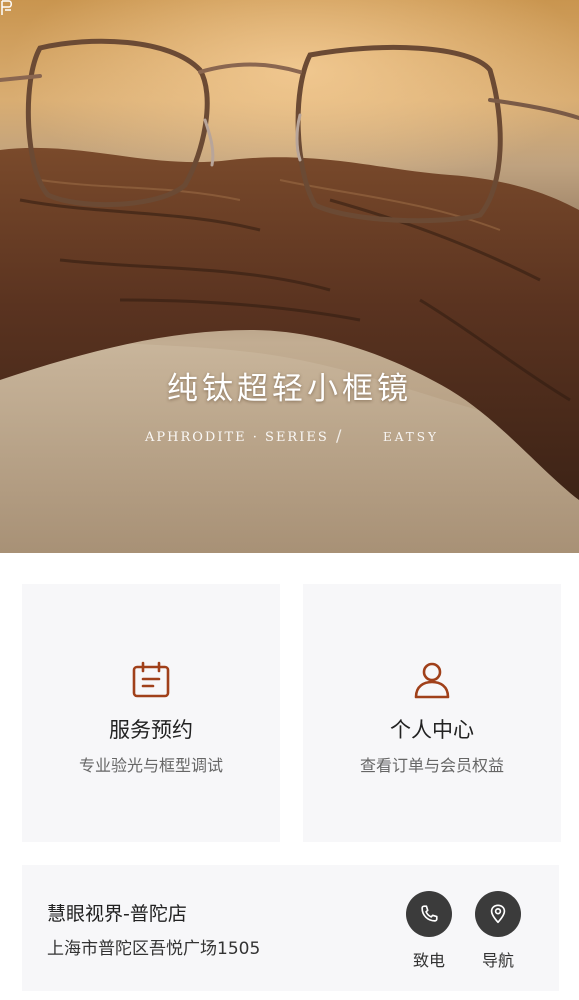 Image resolution: width=579 pixels, height=1000 pixels. I want to click on location-pin-icon, so click(498, 914).